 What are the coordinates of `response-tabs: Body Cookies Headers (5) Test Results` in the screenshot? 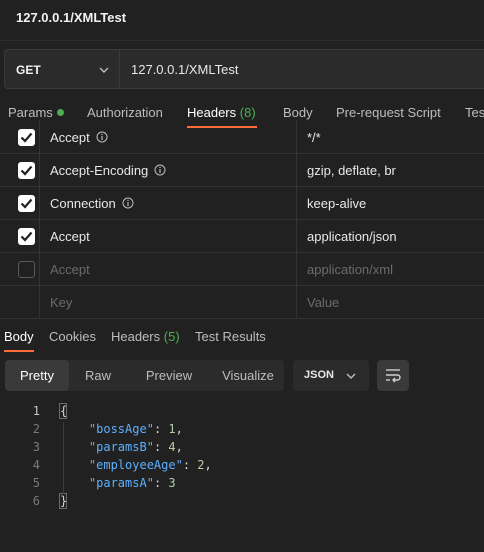 It's located at (242, 337).